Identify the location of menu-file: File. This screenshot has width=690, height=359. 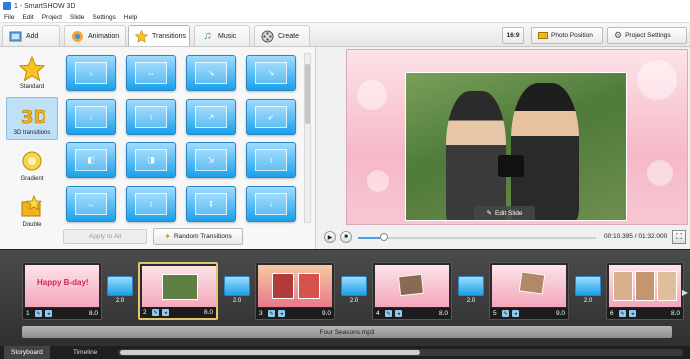
(9, 17).